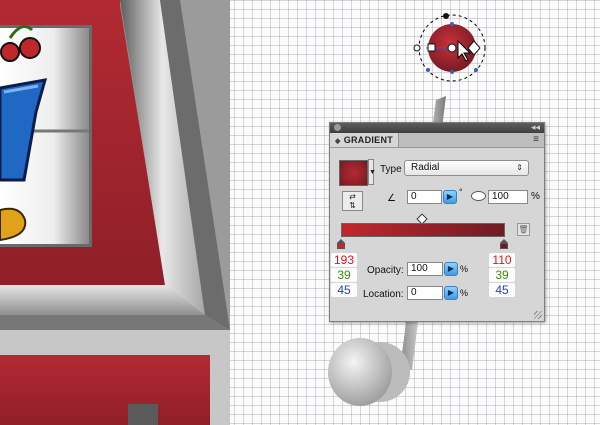 The width and height of the screenshot is (600, 425). What do you see at coordinates (535, 127) in the screenshot?
I see `collapse-panel-icon: ◂◂` at bounding box center [535, 127].